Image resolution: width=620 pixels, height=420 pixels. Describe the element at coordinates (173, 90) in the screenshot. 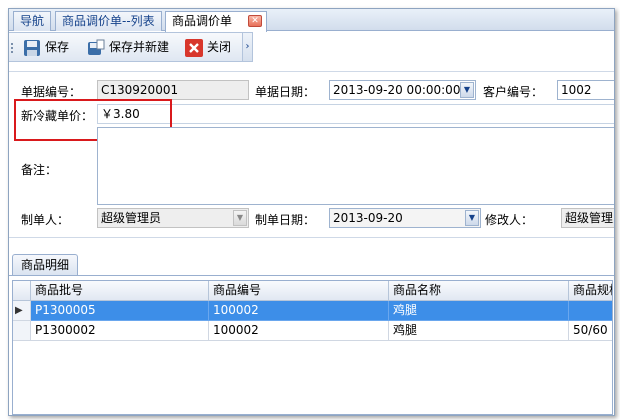

I see `doc-no-field: C130920001` at that location.